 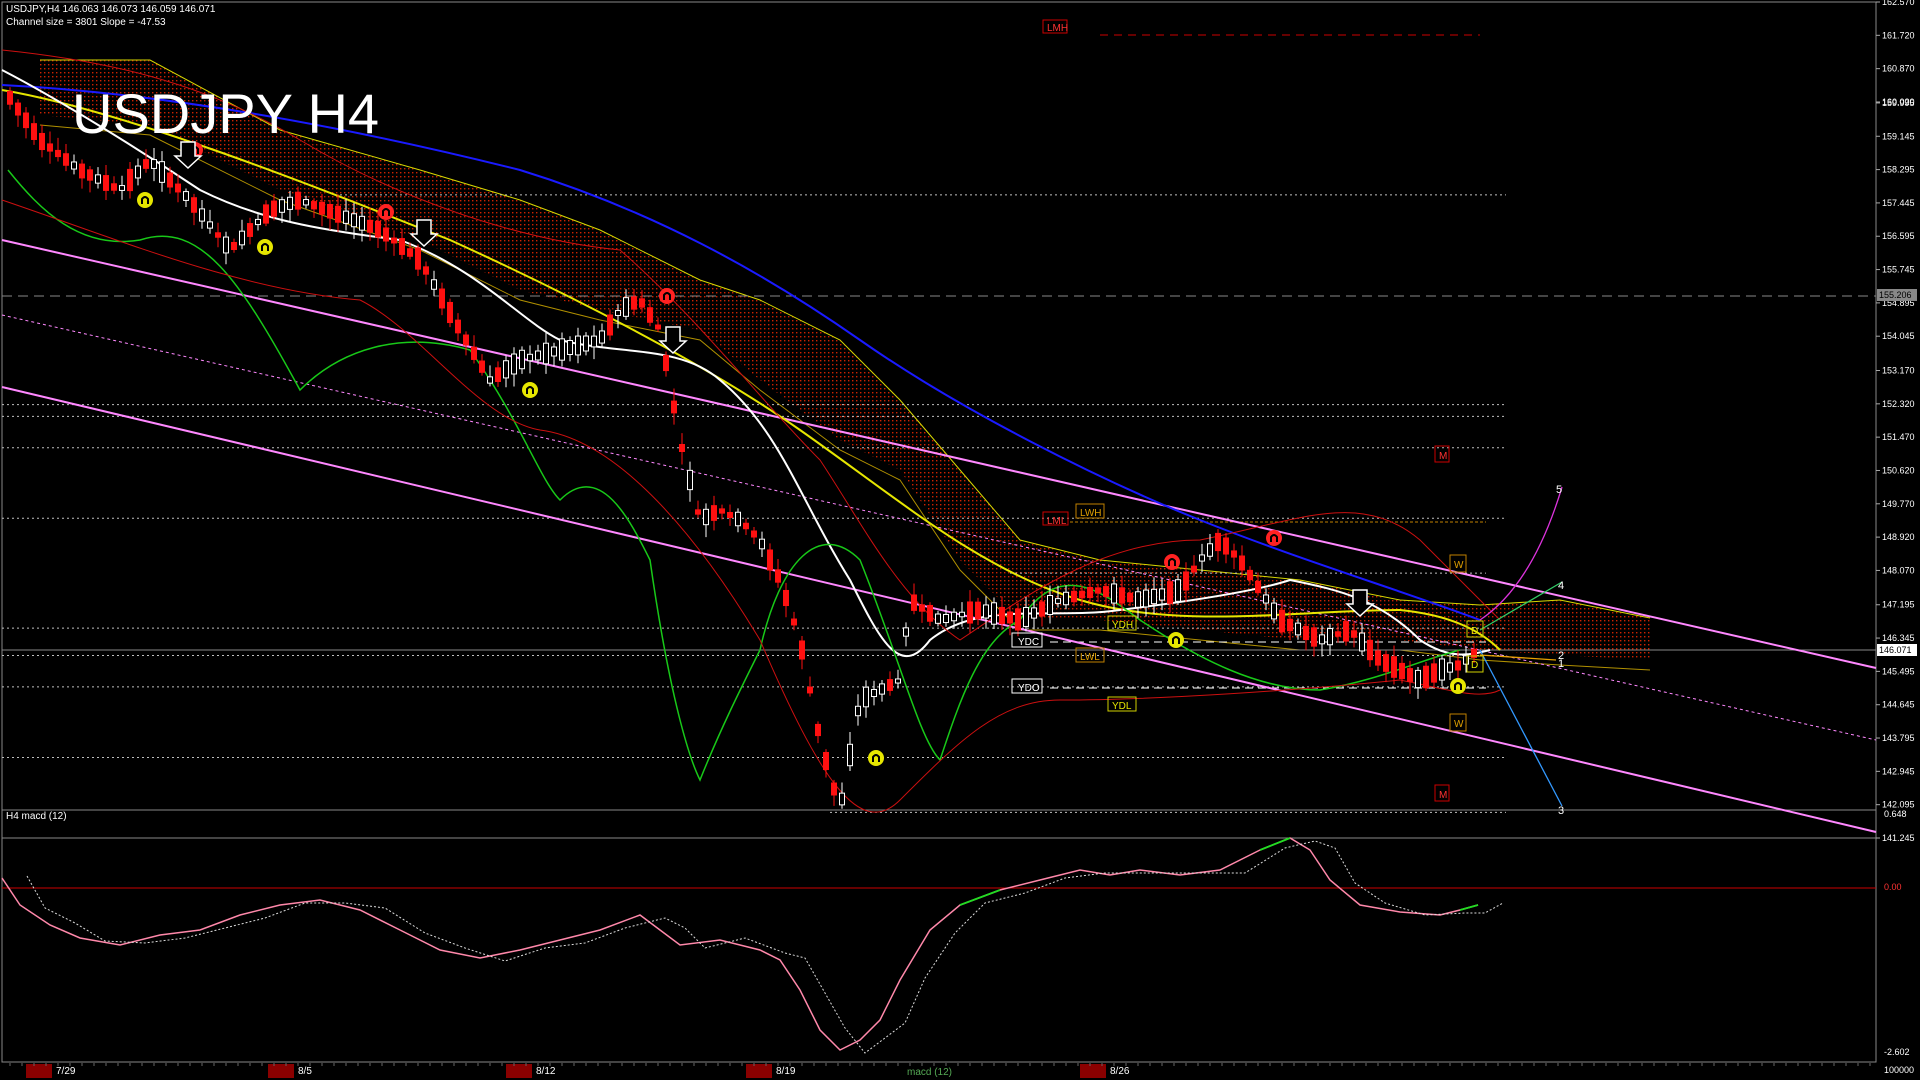 I want to click on d-label-top: D, so click(x=1474, y=631).